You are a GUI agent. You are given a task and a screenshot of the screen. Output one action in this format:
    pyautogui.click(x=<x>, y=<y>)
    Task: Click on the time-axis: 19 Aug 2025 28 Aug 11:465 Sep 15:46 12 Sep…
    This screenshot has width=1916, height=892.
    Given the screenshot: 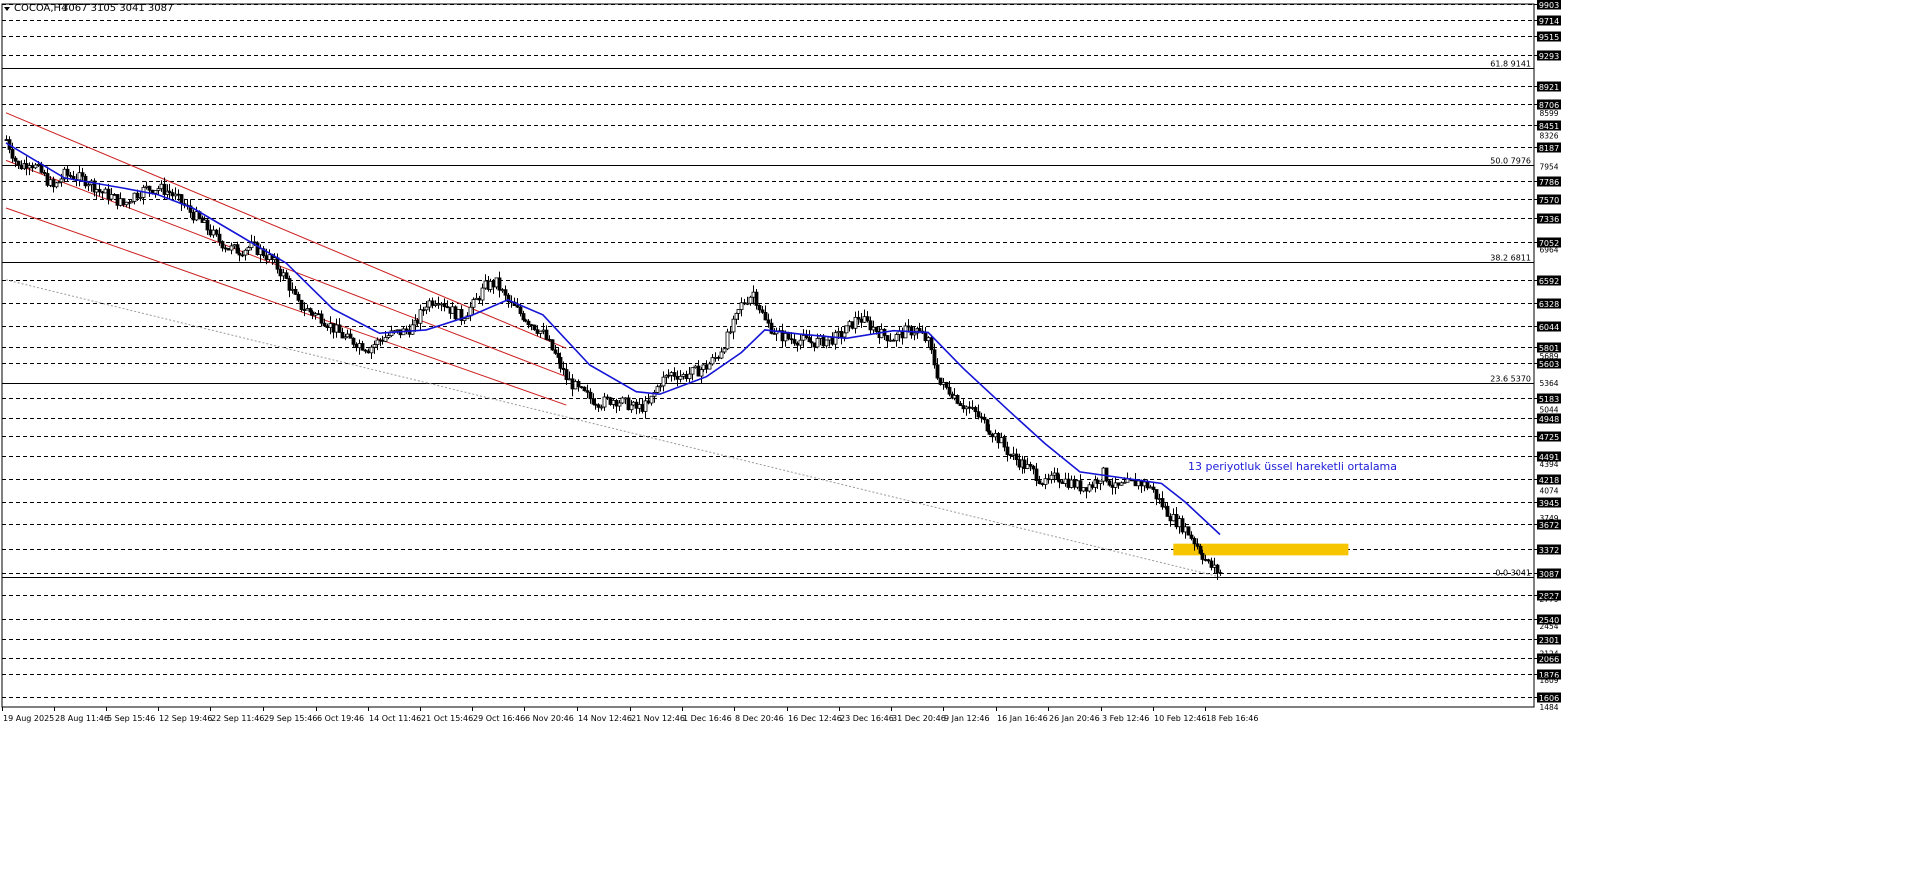 What is the action you would take?
    pyautogui.click(x=630, y=715)
    